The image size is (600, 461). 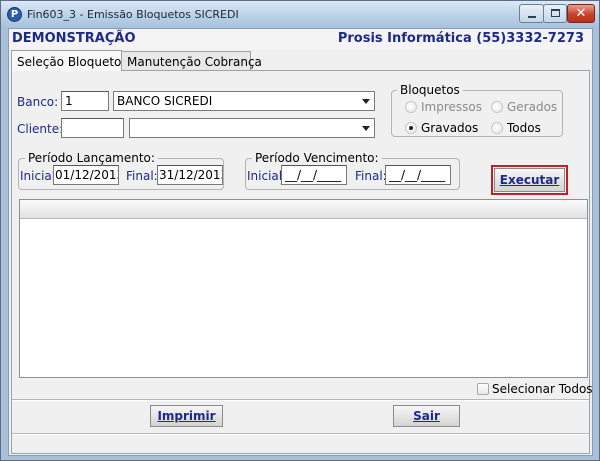 I want to click on select-all-label: Selecionar Todos, so click(x=542, y=389).